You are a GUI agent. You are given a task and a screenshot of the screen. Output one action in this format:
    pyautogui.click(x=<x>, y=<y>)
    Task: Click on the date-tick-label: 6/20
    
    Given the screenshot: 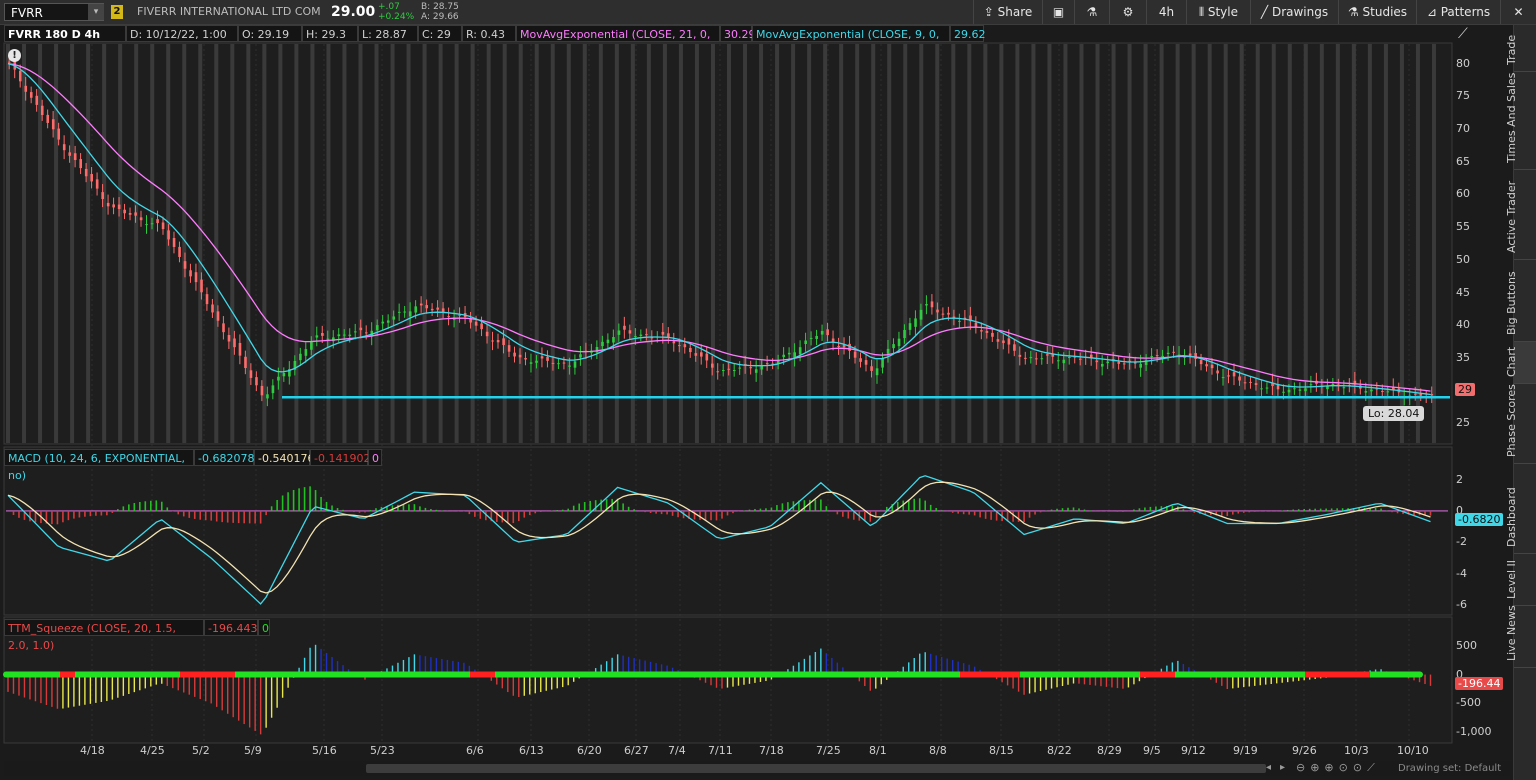 What is the action you would take?
    pyautogui.click(x=589, y=750)
    